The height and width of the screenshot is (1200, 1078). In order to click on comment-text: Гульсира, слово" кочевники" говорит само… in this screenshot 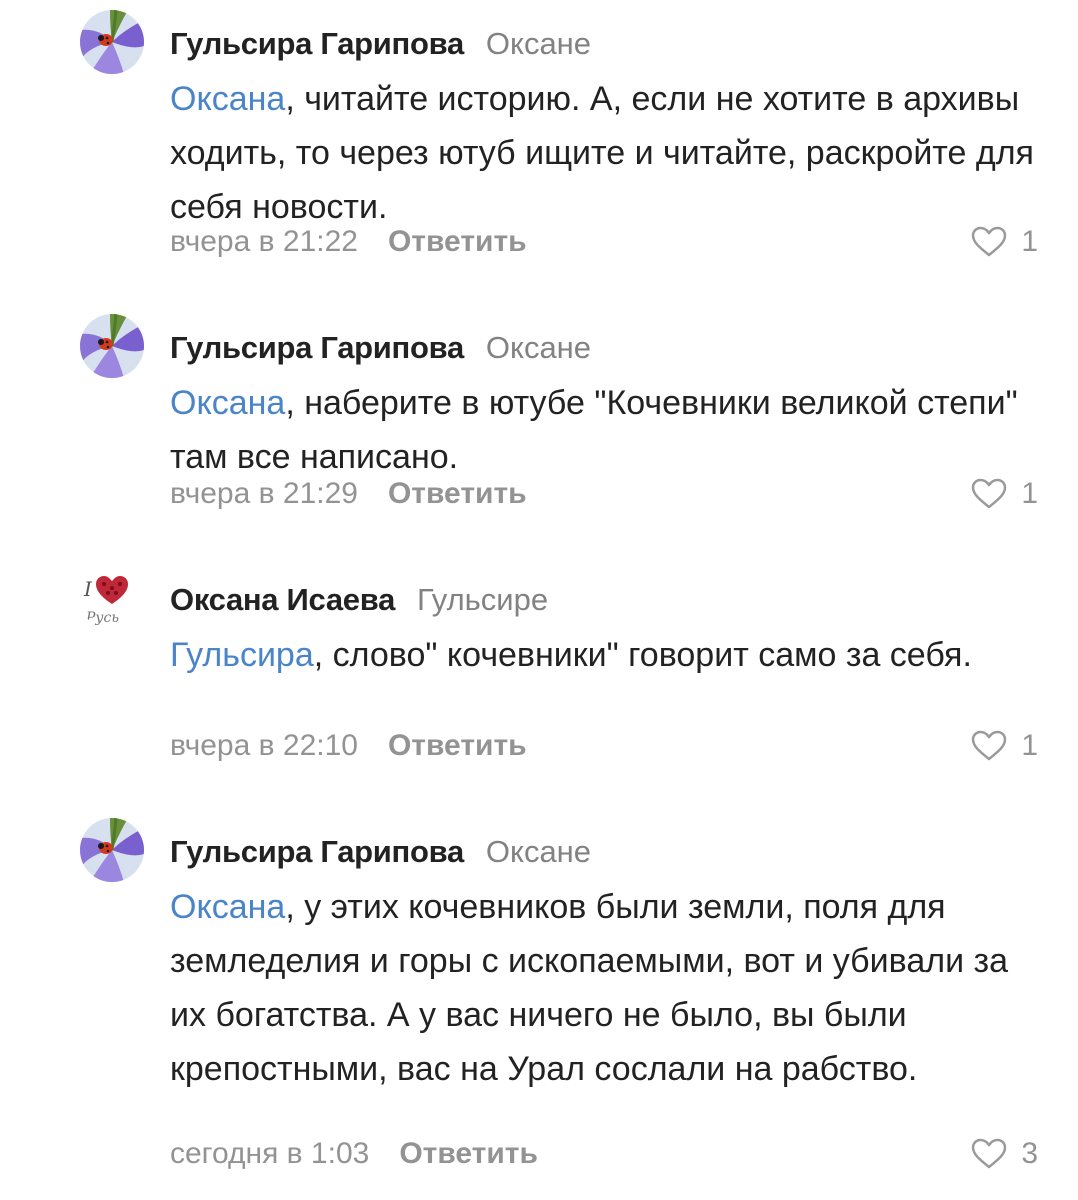, I will do `click(610, 655)`.